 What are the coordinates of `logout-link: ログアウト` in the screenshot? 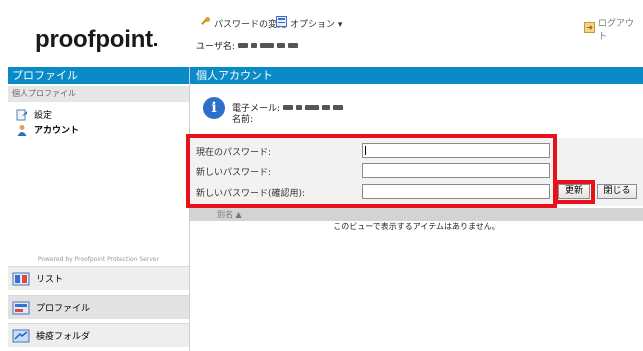 It's located at (612, 29).